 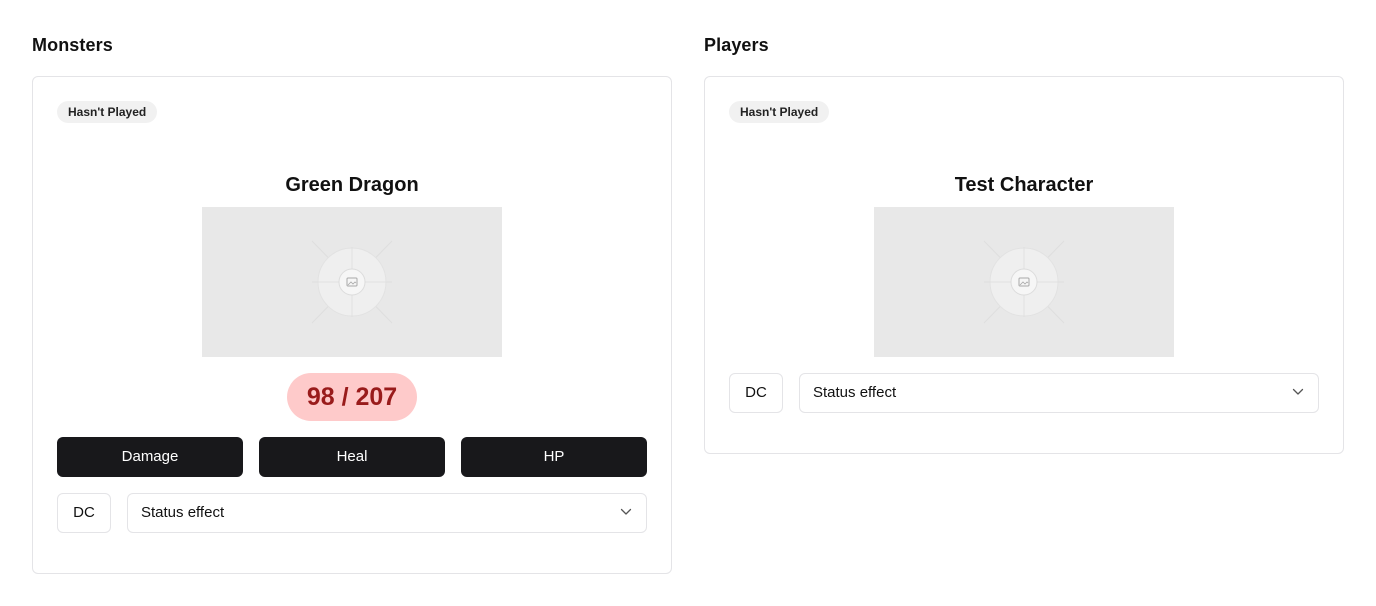 What do you see at coordinates (736, 45) in the screenshot?
I see `players-heading: Players` at bounding box center [736, 45].